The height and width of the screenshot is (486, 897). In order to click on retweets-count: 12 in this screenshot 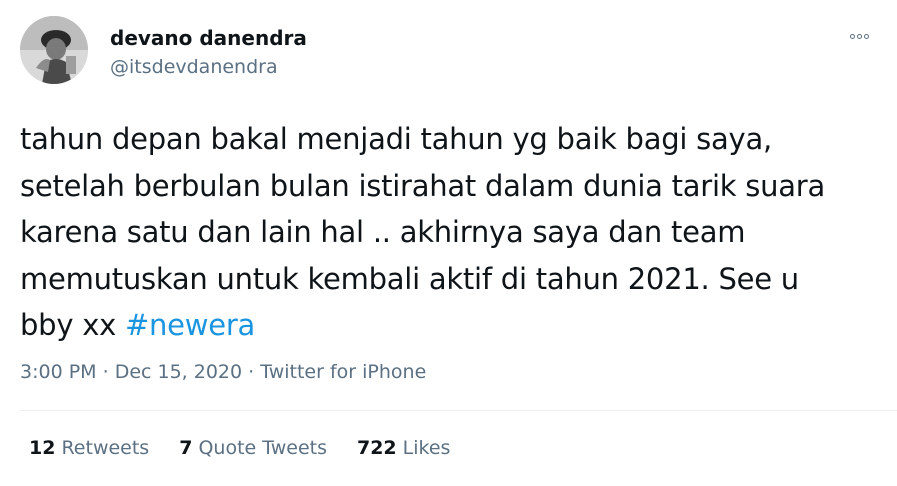, I will do `click(42, 448)`.